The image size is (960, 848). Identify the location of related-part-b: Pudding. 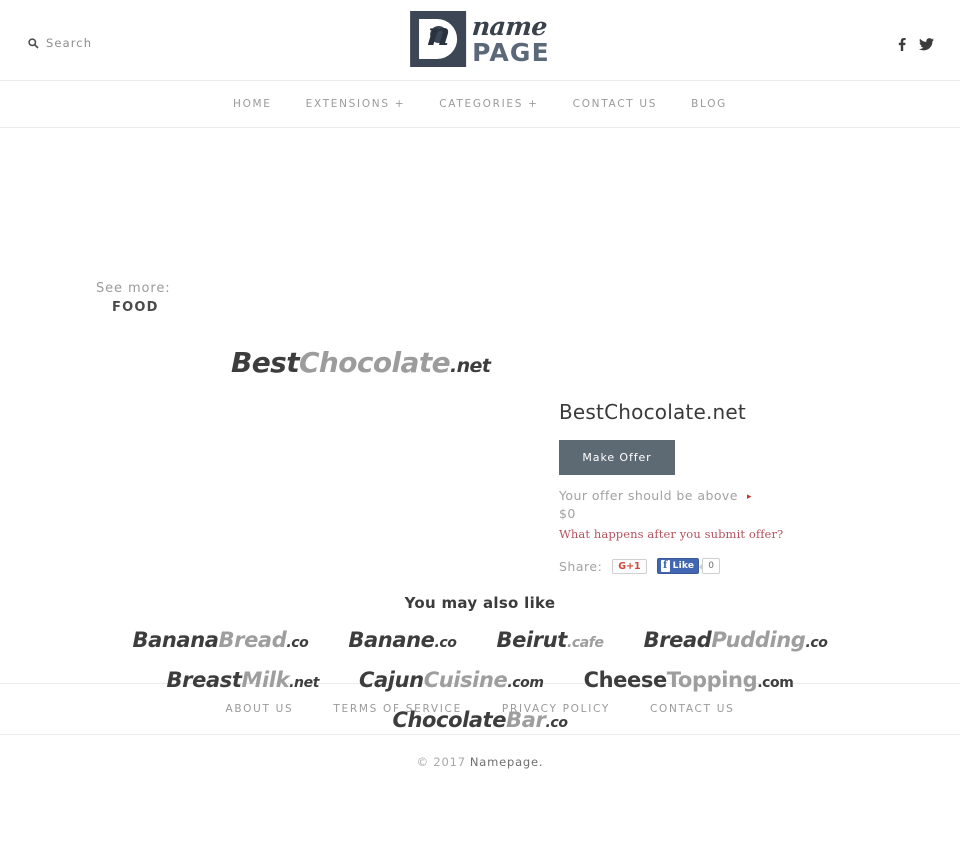
(758, 640).